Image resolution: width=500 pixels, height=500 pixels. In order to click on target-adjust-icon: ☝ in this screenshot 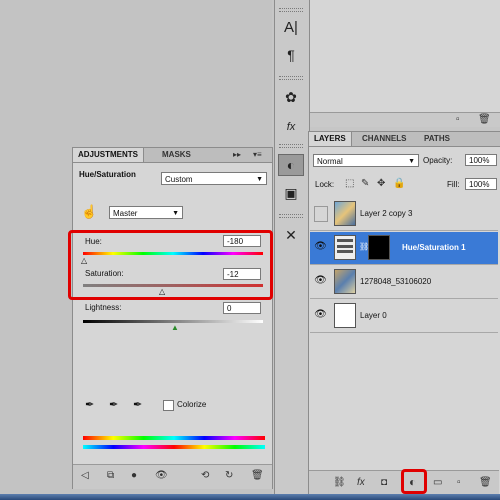, I will do `click(89, 212)`.